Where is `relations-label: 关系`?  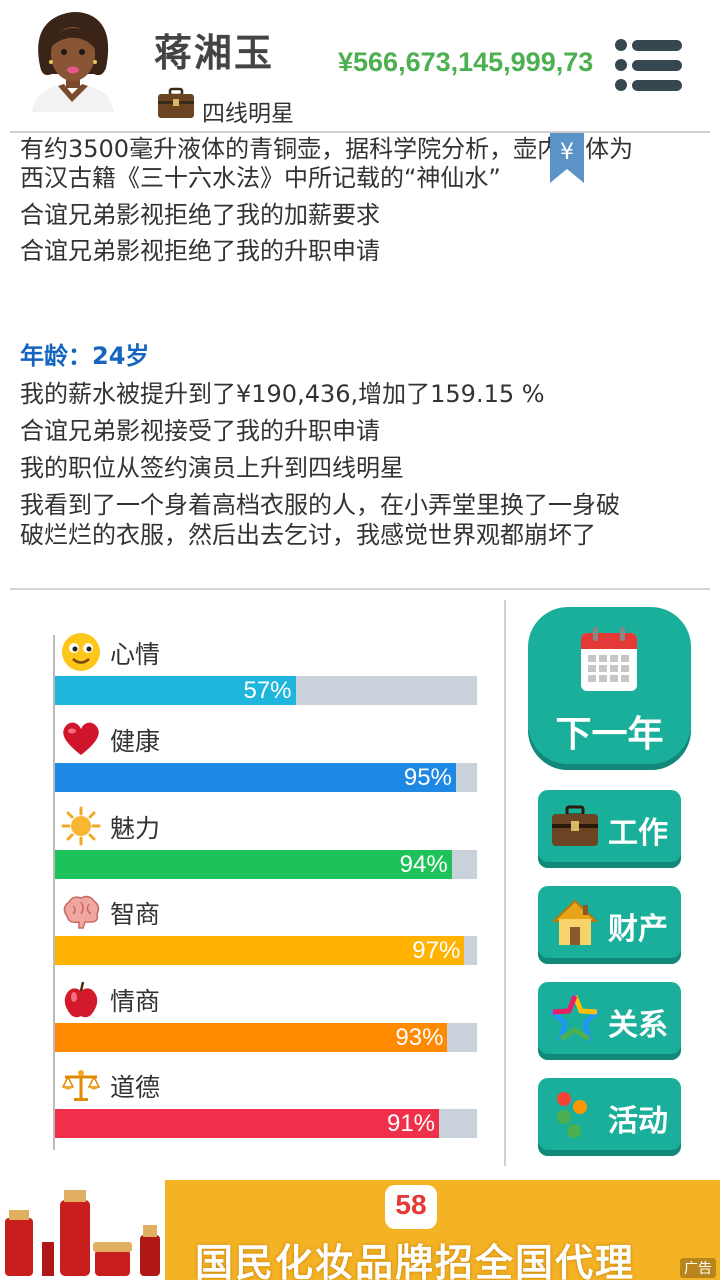 relations-label: 关系 is located at coordinates (638, 1025).